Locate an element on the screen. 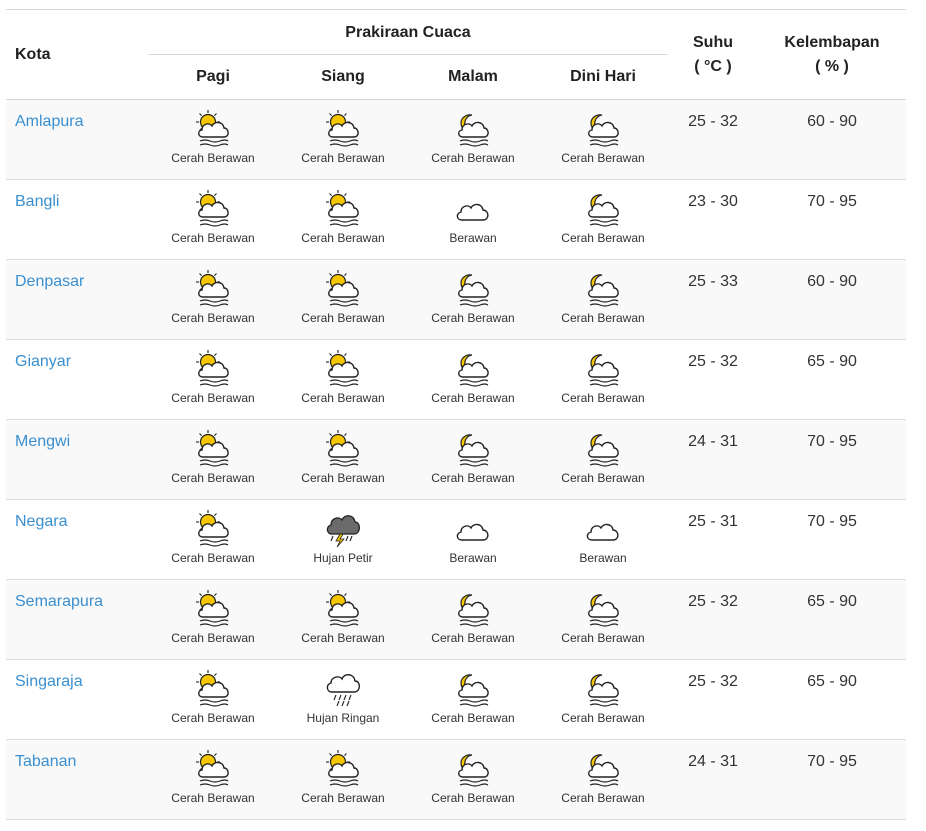 The image size is (926, 831). header-suhu: Suhu ( °C ) is located at coordinates (713, 55).